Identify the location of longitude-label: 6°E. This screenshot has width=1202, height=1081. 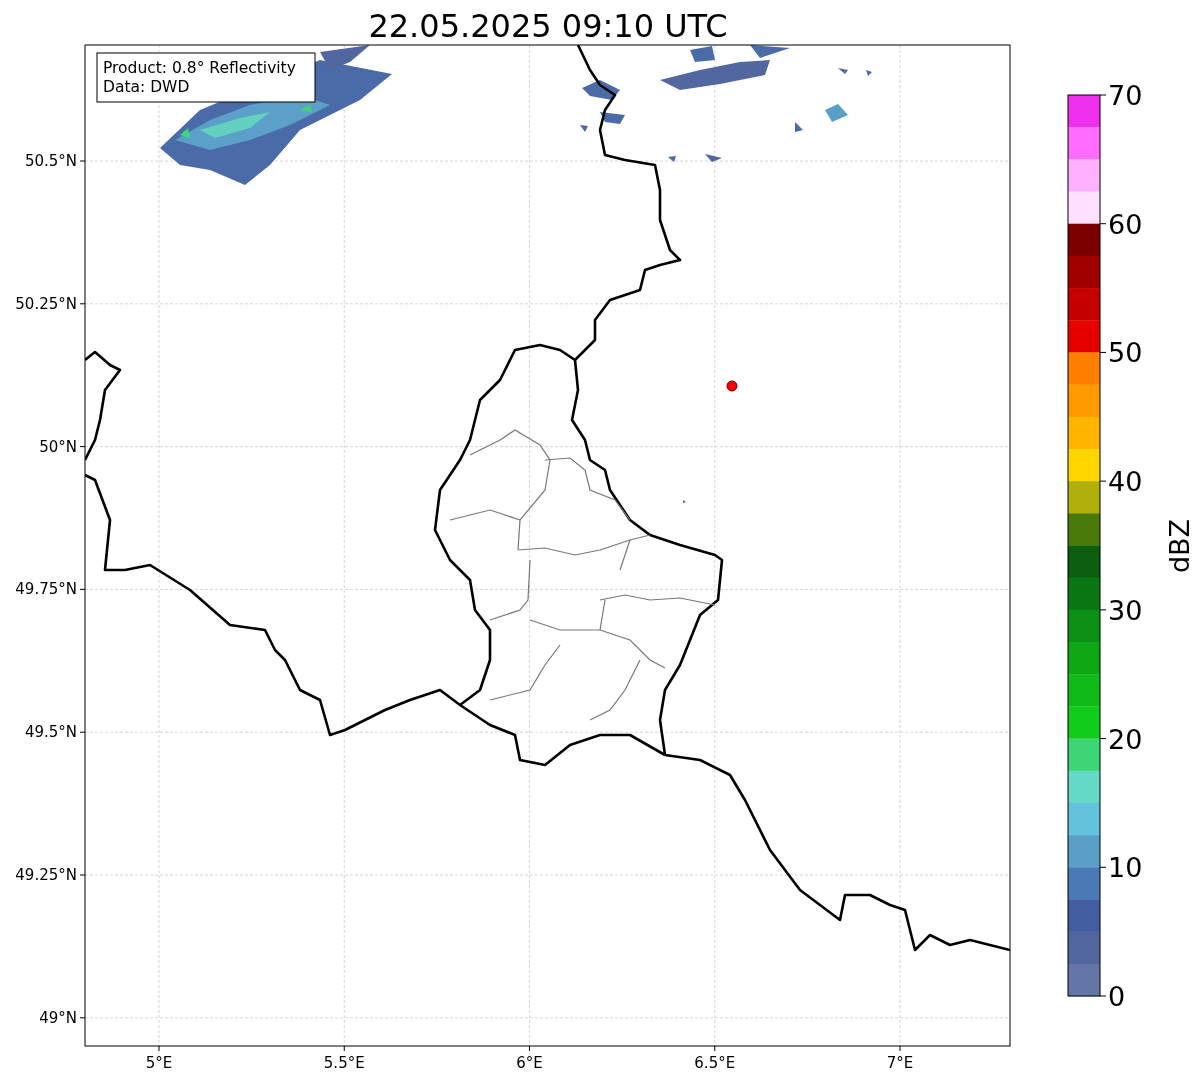
(529, 1063).